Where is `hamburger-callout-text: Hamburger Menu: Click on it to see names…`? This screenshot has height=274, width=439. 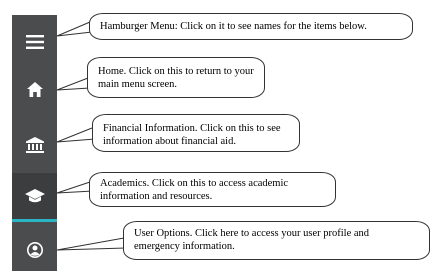 hamburger-callout-text: Hamburger Menu: Click on it to see names… is located at coordinates (233, 26).